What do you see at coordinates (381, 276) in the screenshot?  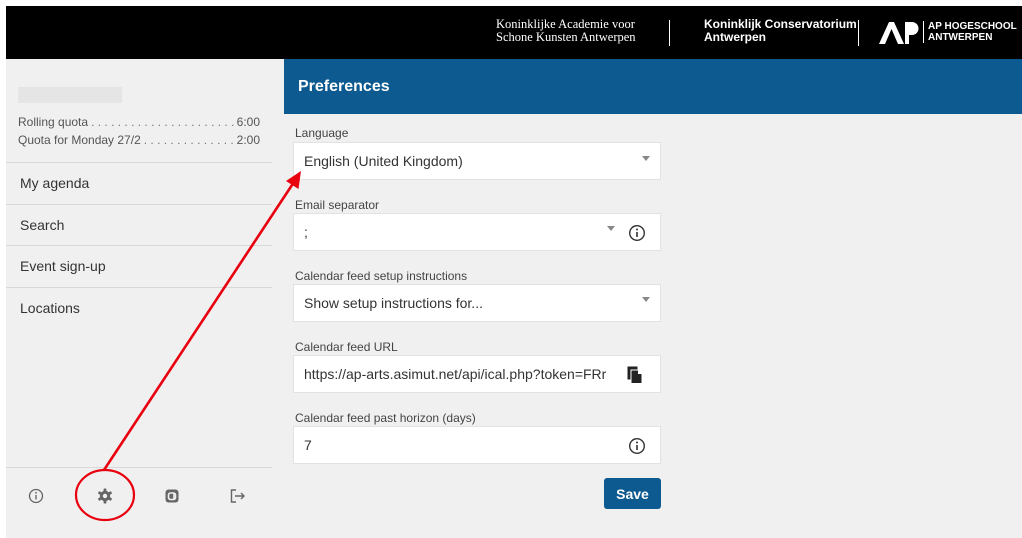 I see `calendar-instructions-label: Calendar feed setup instructions` at bounding box center [381, 276].